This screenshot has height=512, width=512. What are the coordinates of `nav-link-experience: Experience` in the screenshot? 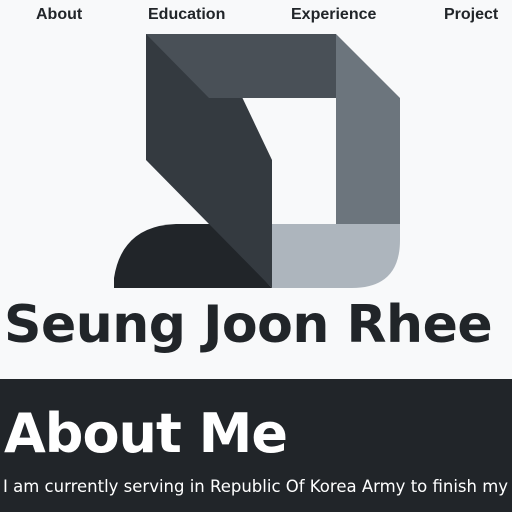 It's located at (333, 15).